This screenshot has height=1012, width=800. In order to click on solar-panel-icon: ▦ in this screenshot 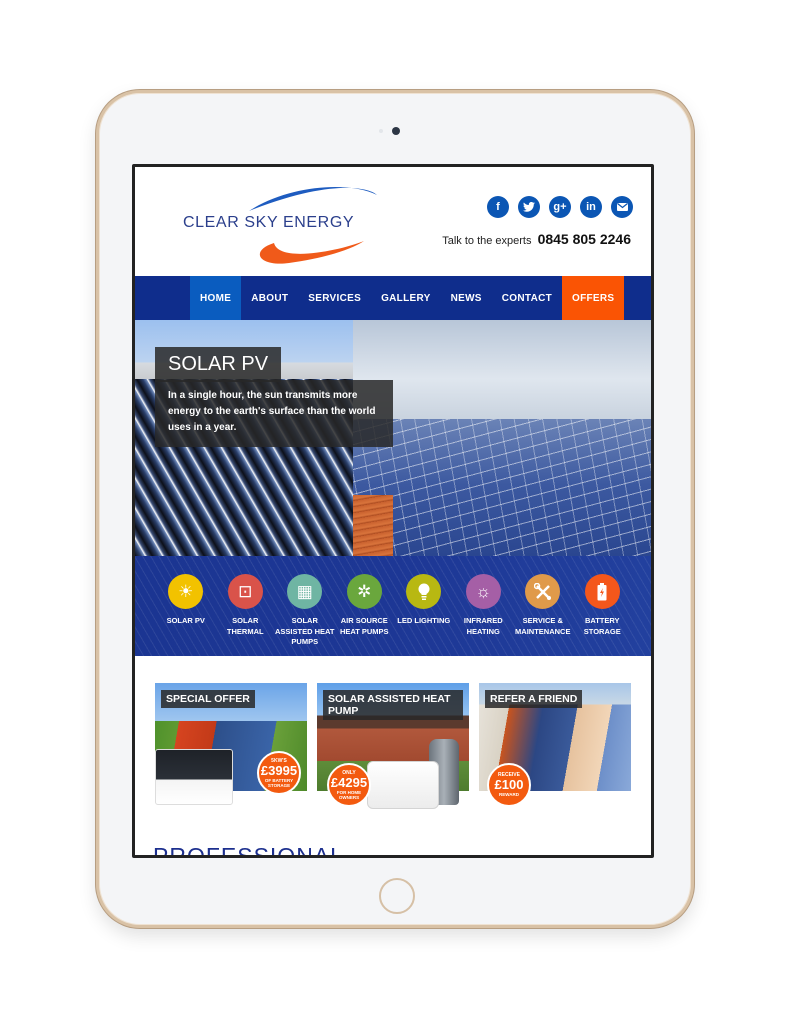, I will do `click(305, 591)`.